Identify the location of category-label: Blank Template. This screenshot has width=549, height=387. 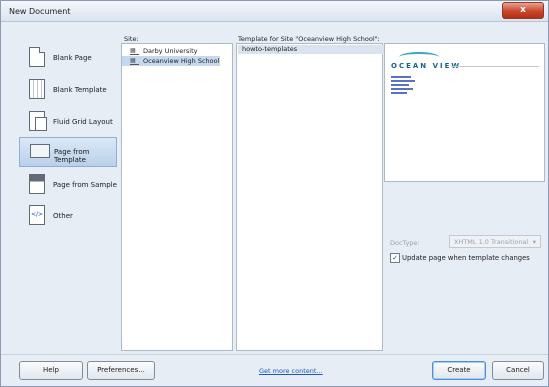
(80, 90).